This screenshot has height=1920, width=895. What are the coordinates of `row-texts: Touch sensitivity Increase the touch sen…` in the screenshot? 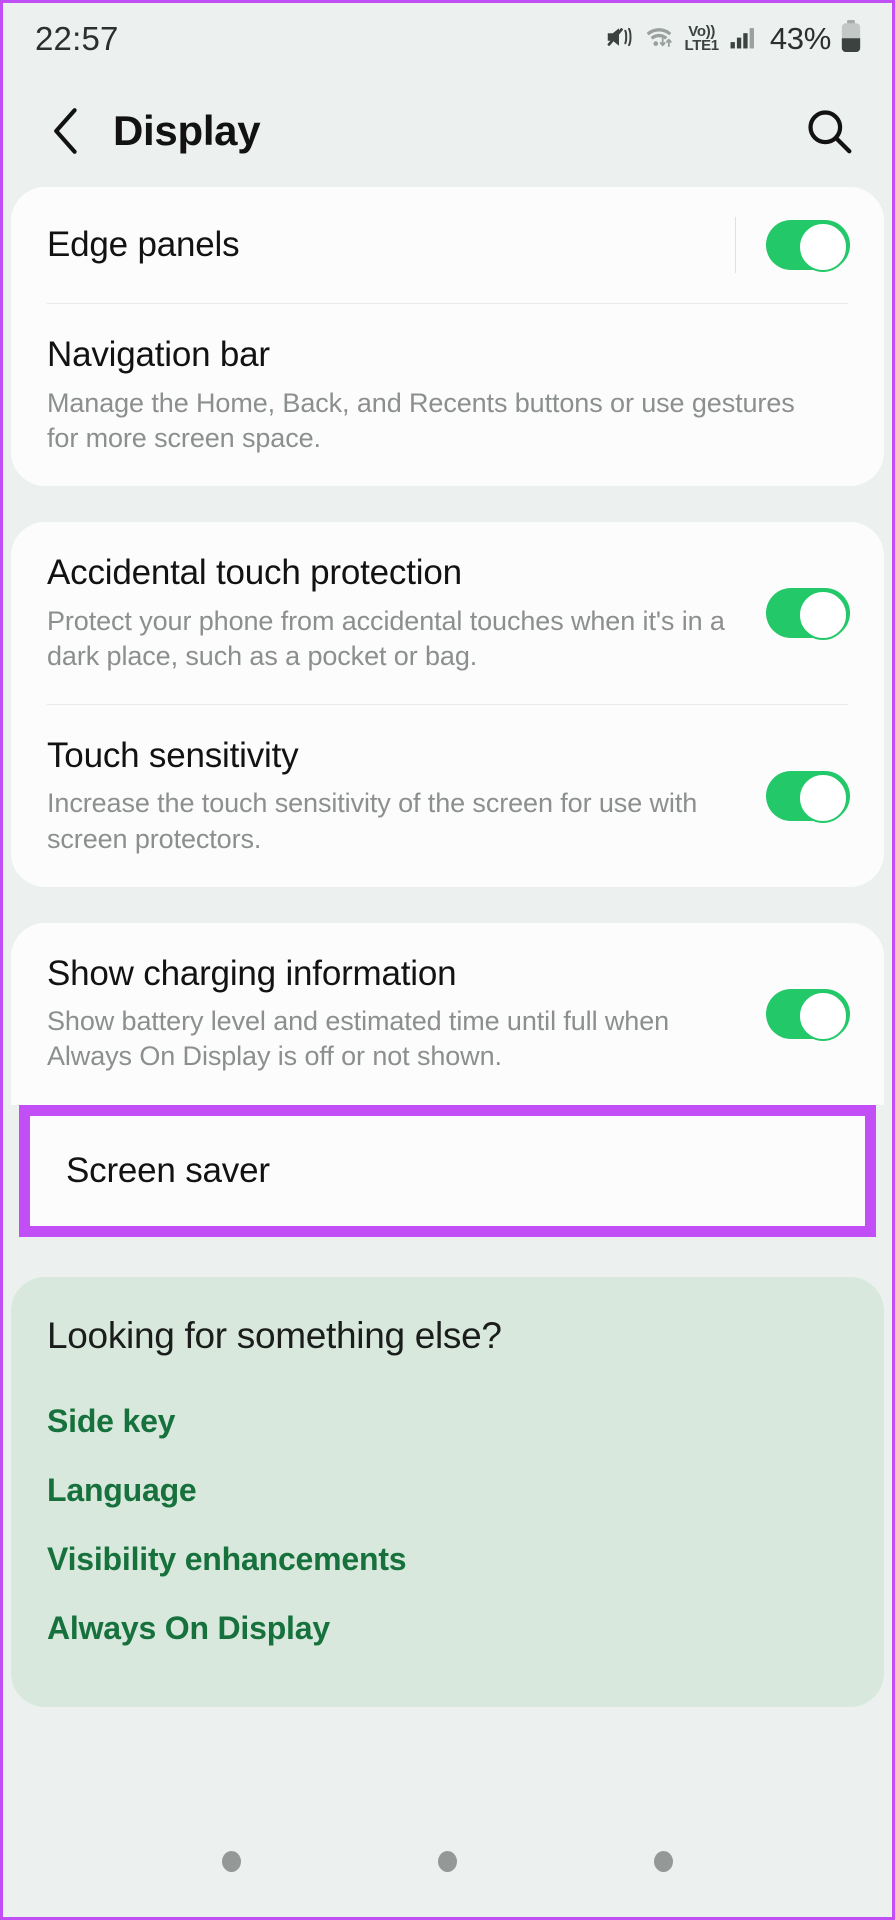 It's located at (406, 796).